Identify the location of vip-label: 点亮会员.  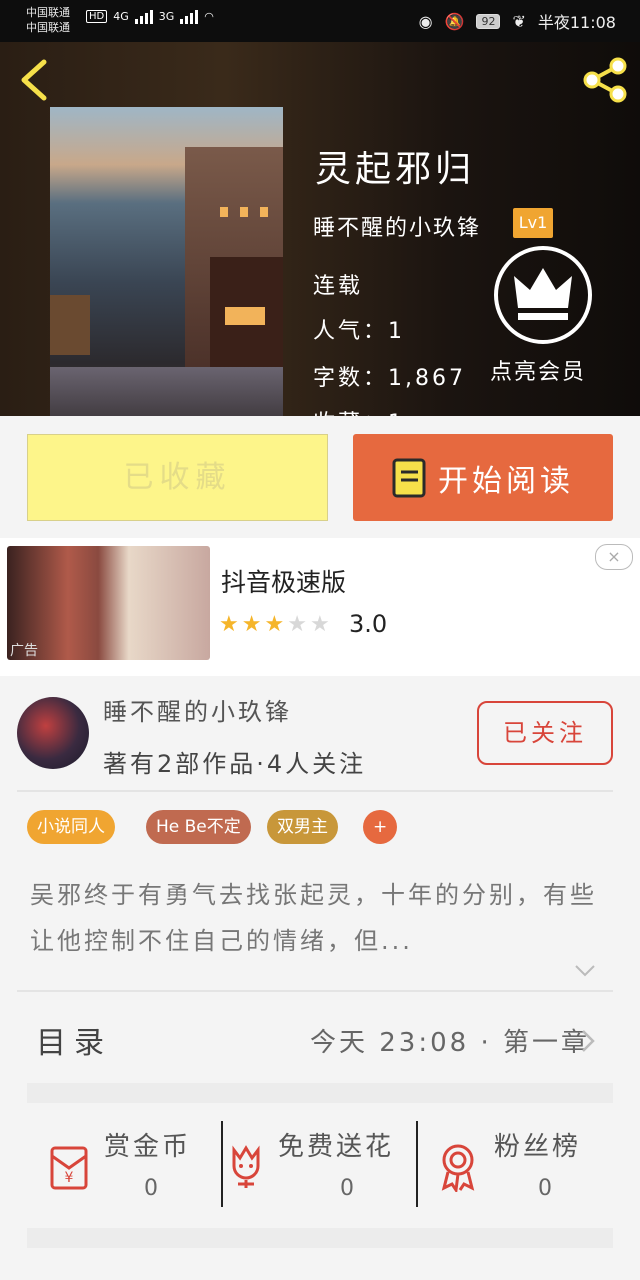
(538, 370).